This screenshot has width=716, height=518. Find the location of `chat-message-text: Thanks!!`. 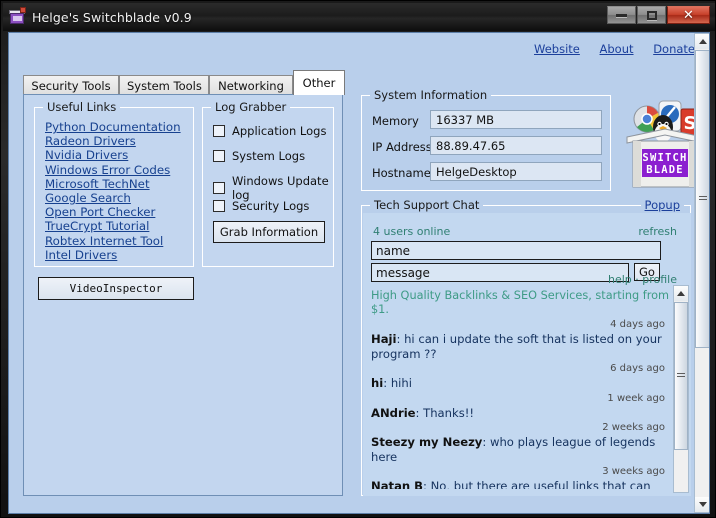

chat-message-text: Thanks!! is located at coordinates (449, 412).